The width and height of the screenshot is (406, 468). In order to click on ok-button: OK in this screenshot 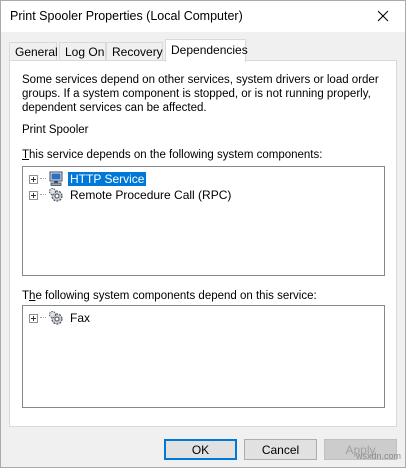, I will do `click(200, 449)`.